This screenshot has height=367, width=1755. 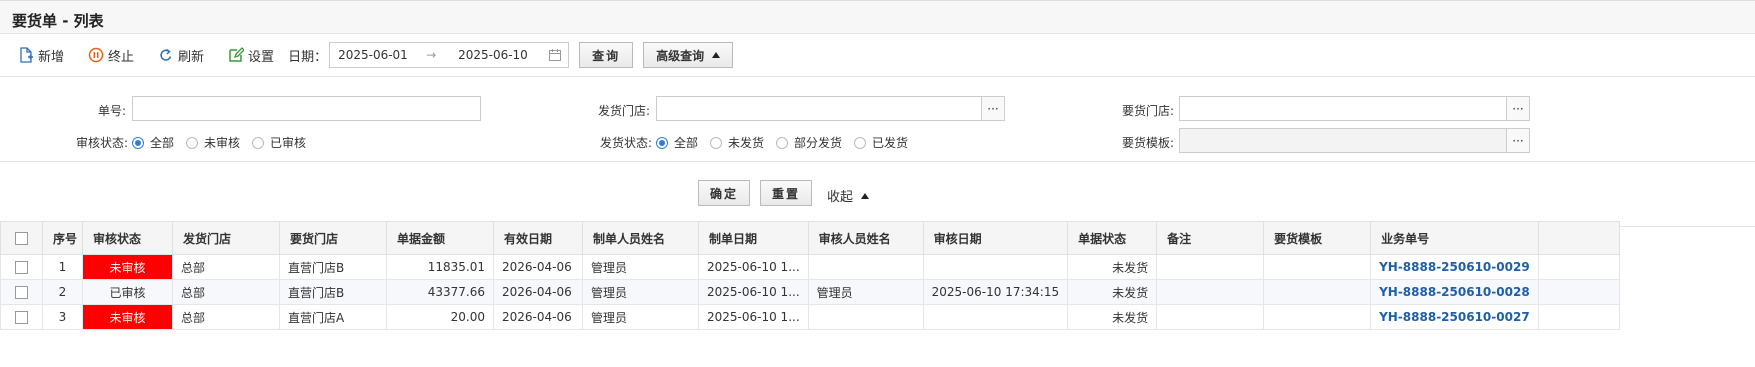 I want to click on biz-no-link: YH-8888-250610-0028, so click(x=1454, y=292).